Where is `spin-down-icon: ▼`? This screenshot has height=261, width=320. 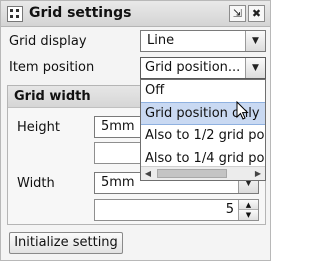 spin-down-icon: ▼ is located at coordinates (248, 215).